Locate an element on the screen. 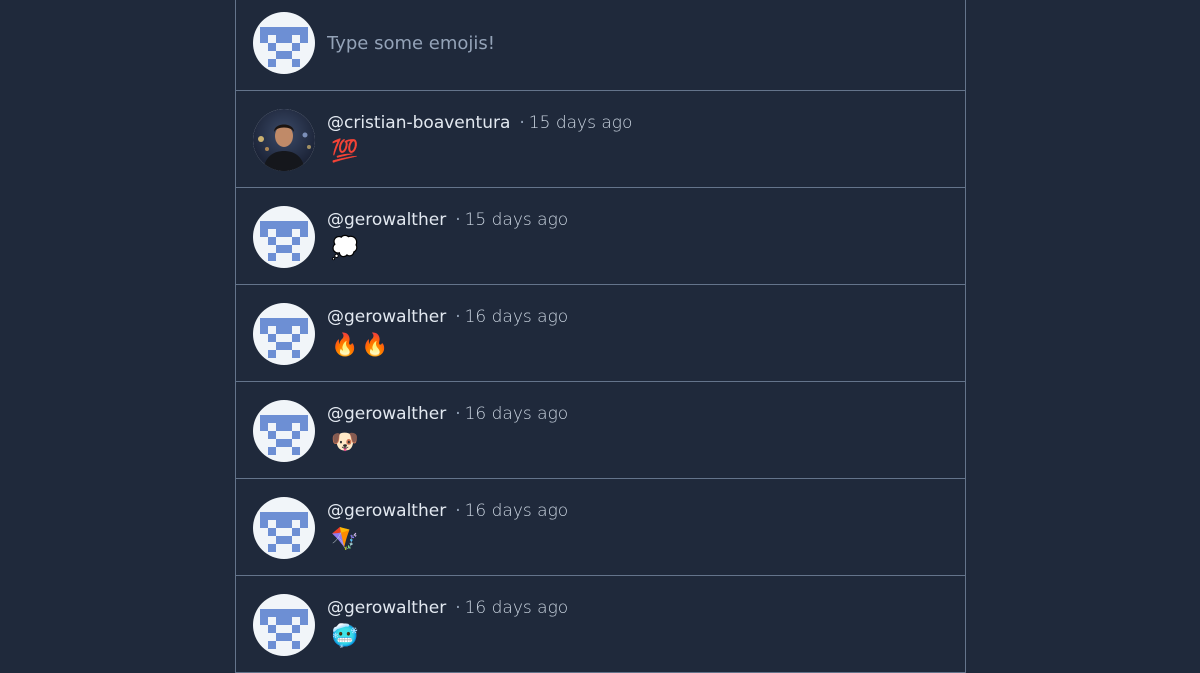 The width and height of the screenshot is (1200, 673). post-content: 🥶 is located at coordinates (346, 636).